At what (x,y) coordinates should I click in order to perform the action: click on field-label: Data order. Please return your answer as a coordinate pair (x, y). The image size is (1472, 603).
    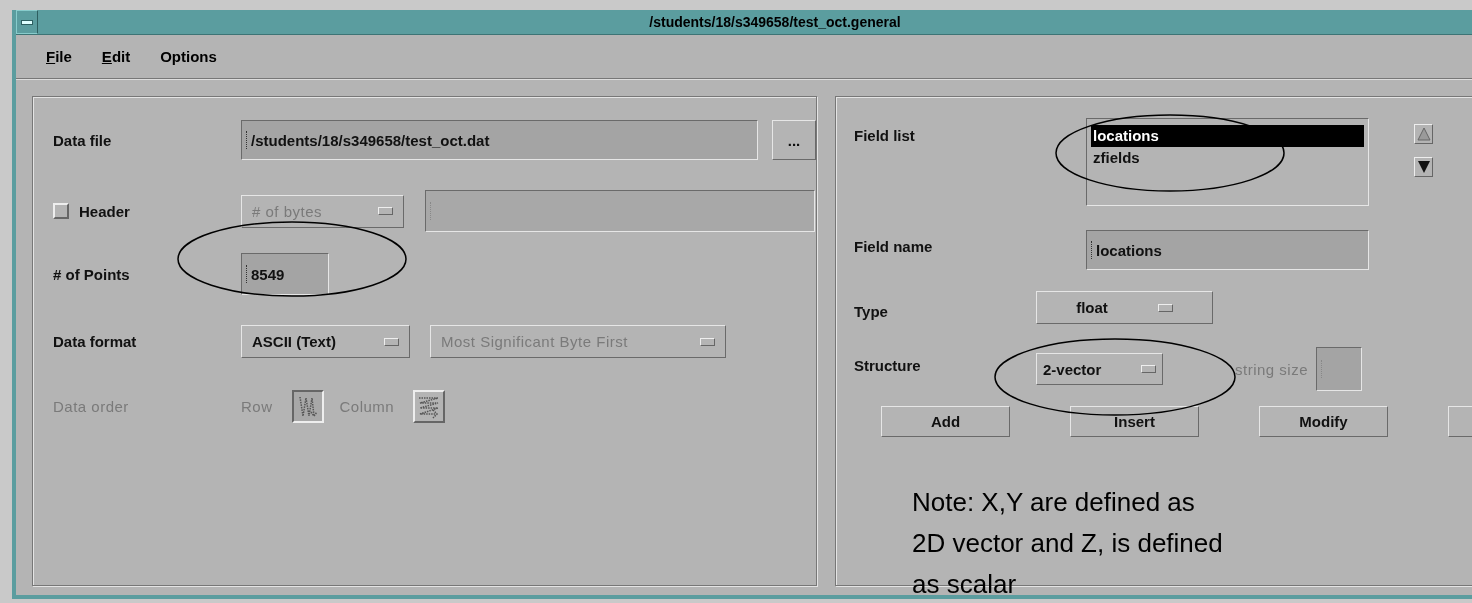
    Looking at the image, I should click on (91, 406).